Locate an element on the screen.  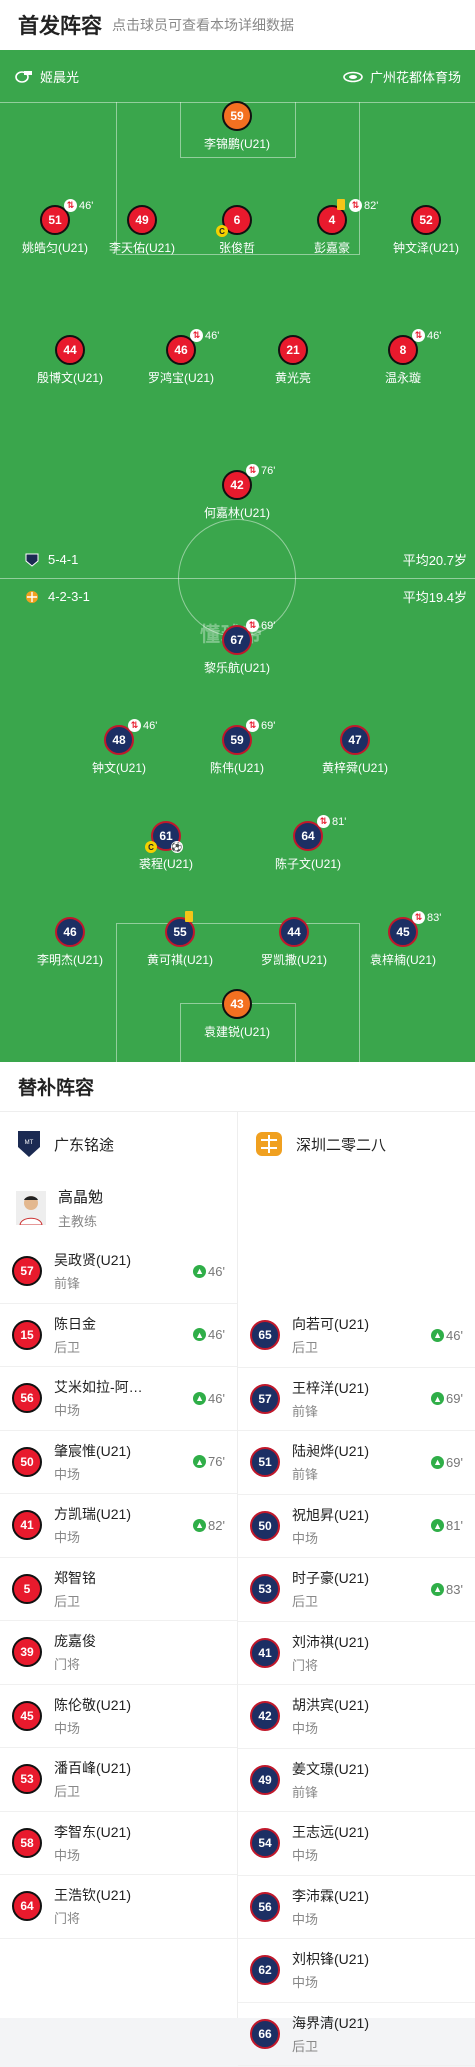
sub-in-minute: 46' is located at coordinates (216, 1335).